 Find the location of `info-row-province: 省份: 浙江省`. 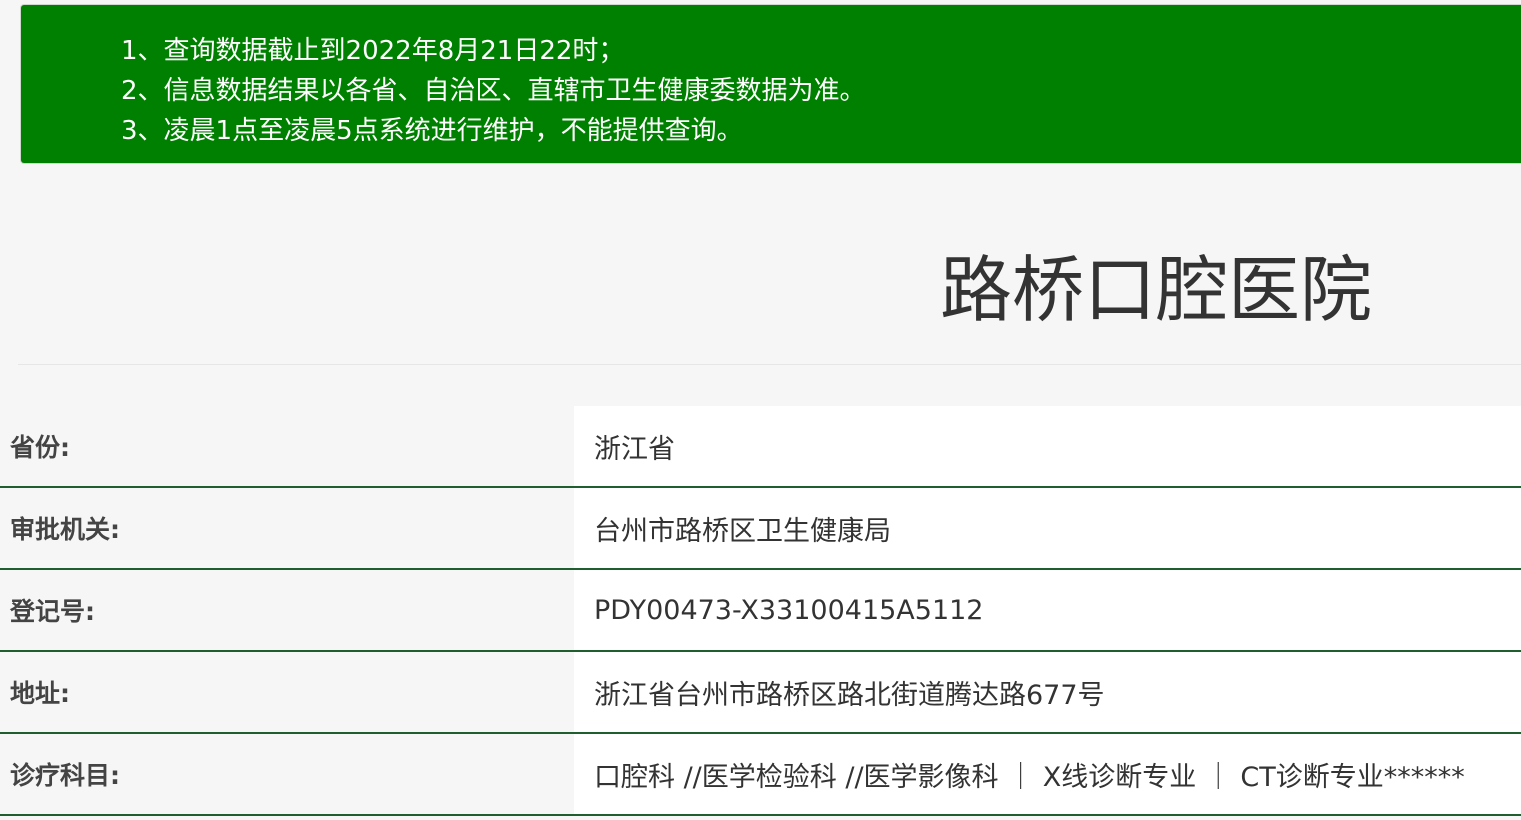

info-row-province: 省份: 浙江省 is located at coordinates (760, 447).